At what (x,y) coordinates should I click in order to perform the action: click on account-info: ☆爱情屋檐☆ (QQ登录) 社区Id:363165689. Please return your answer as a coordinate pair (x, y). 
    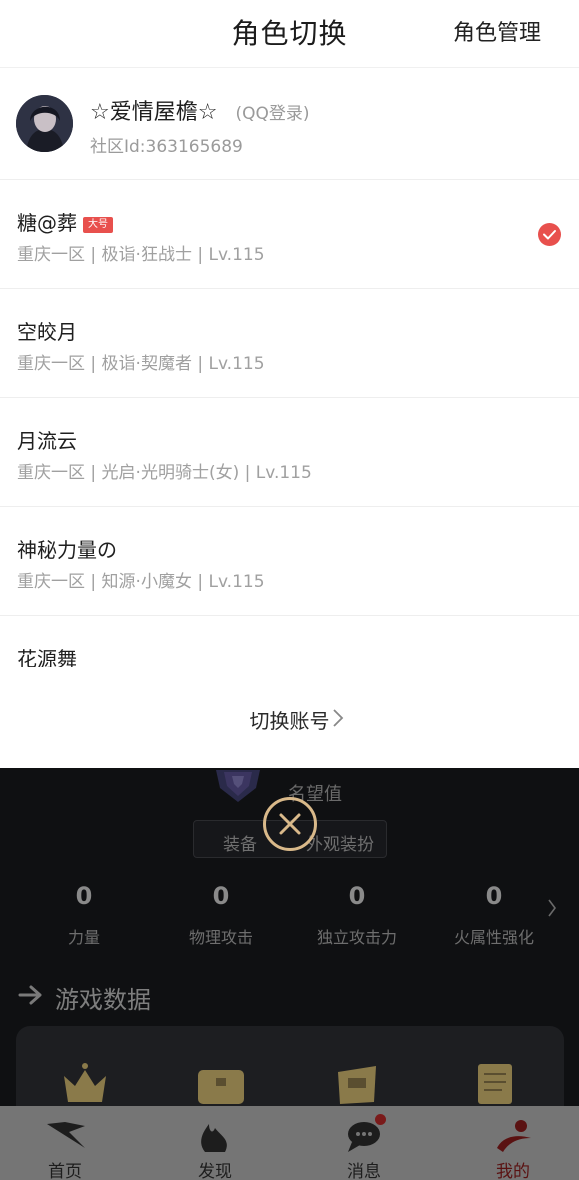
    Looking at the image, I should click on (289, 124).